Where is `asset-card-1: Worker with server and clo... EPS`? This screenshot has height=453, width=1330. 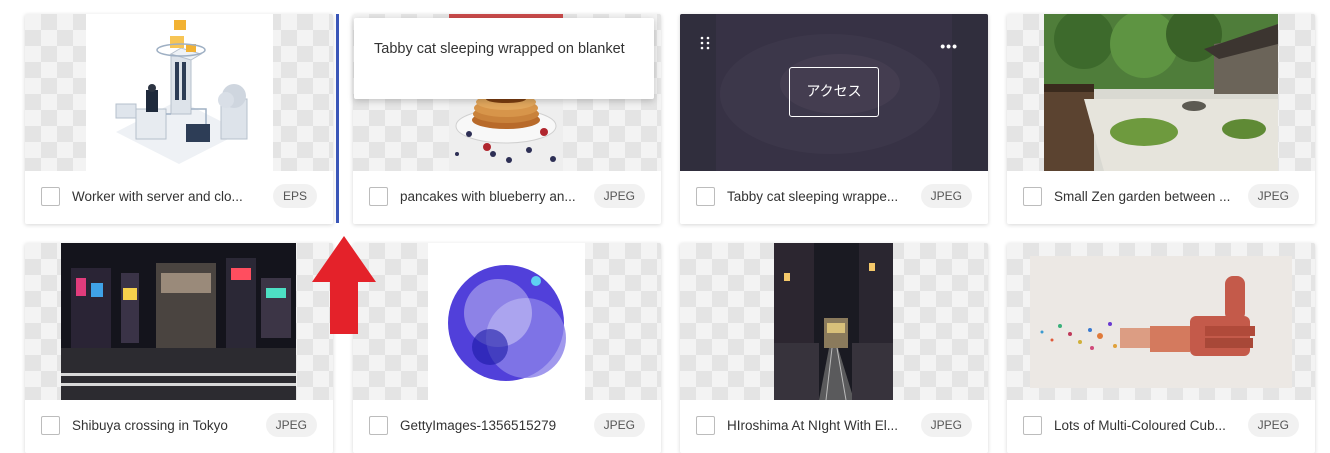
asset-card-1: Worker with server and clo... EPS is located at coordinates (179, 119).